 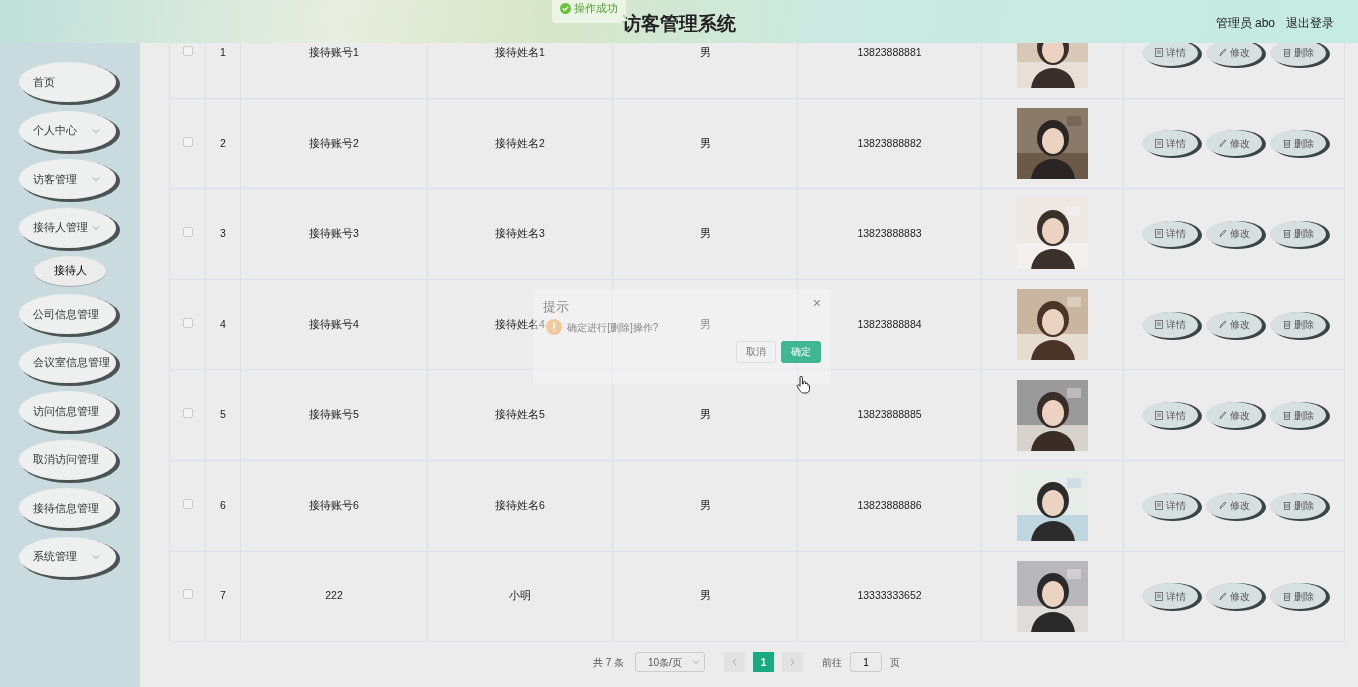 I want to click on page-suffix: 页, so click(x=894, y=662).